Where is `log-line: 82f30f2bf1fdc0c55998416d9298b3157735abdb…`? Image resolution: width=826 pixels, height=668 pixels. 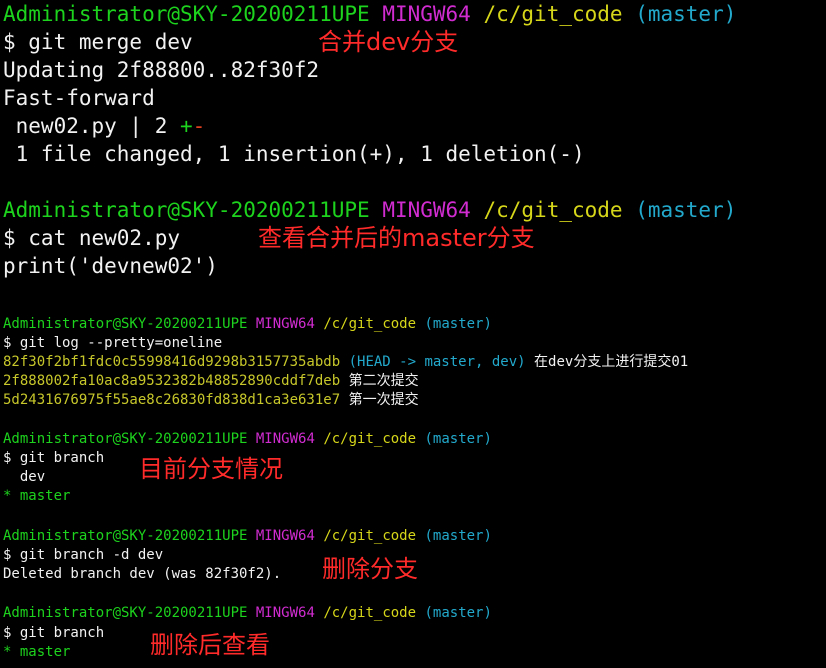
log-line: 82f30f2bf1fdc0c55998416d9298b3157735abdb… is located at coordinates (345, 362).